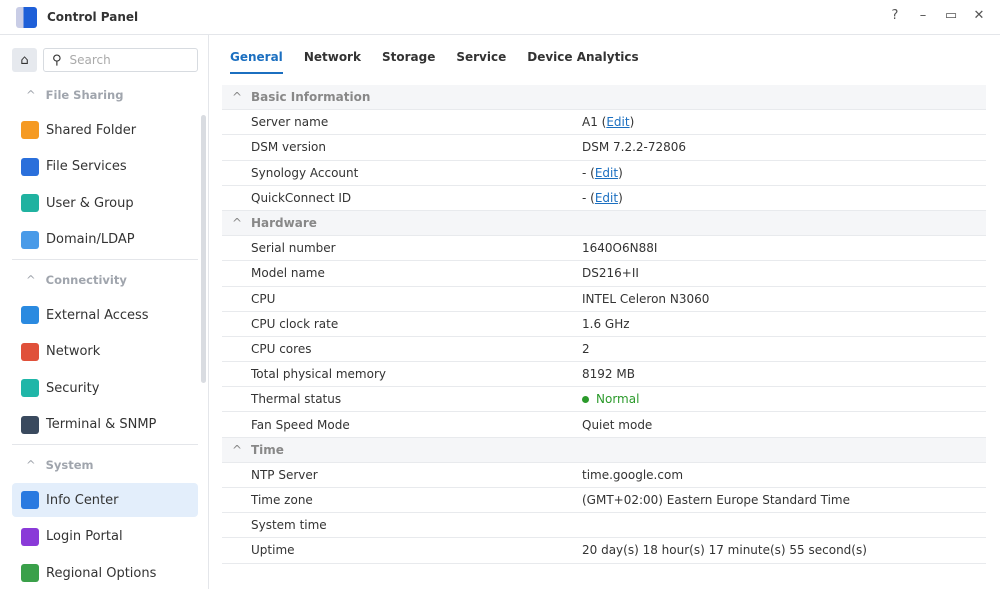 This screenshot has width=1000, height=590. I want to click on value-text: Normal, so click(618, 399).